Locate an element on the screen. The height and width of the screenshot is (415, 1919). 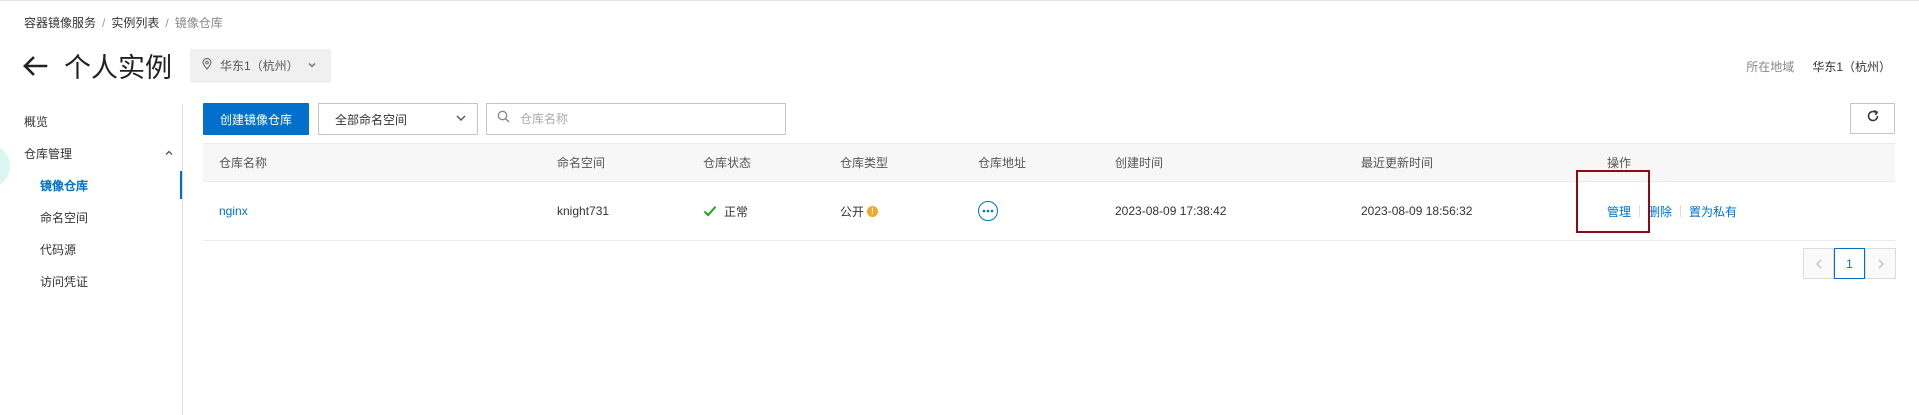
chevron-up-icon is located at coordinates (169, 154).